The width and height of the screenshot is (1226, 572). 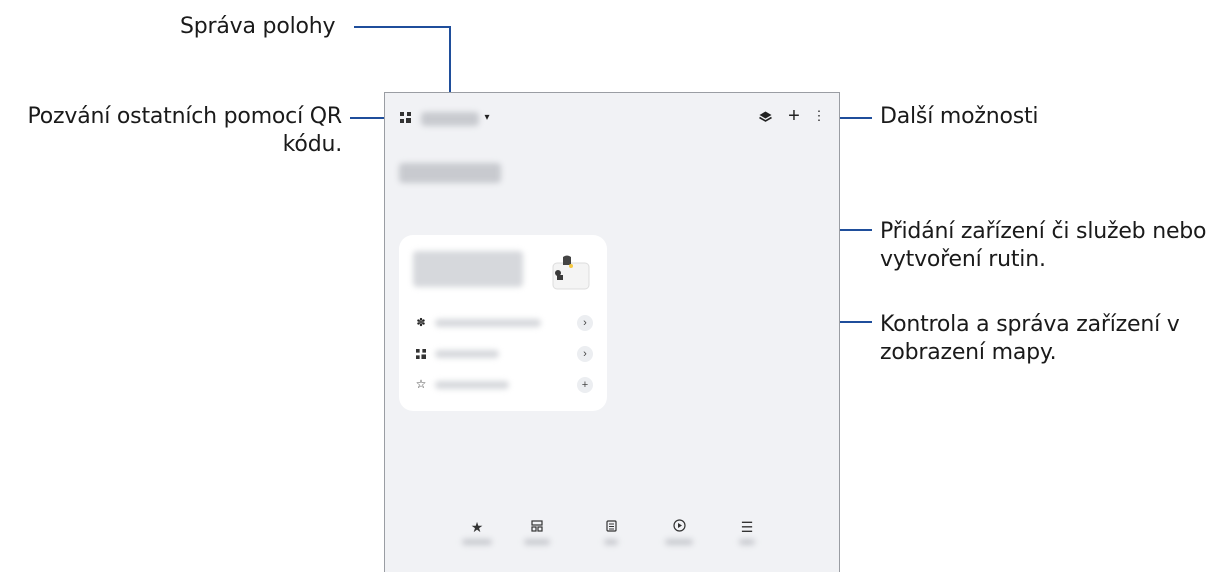 I want to click on nav-favorites: ★, so click(x=477, y=532).